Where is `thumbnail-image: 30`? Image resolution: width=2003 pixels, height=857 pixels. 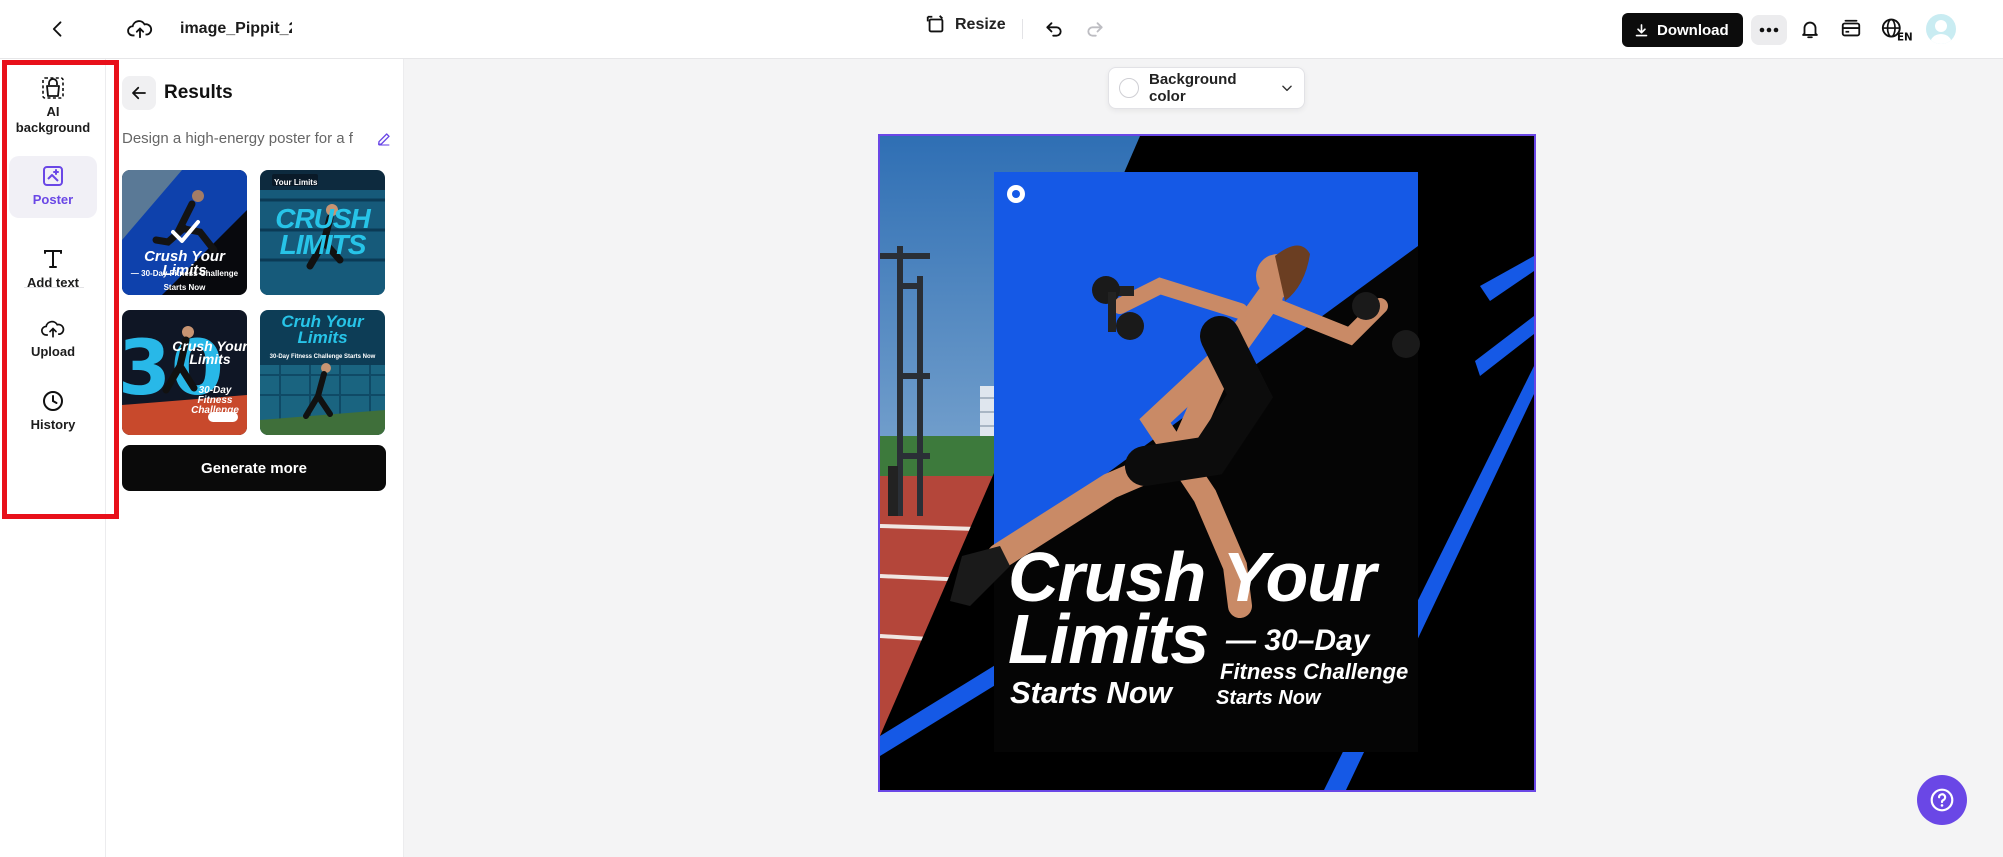
thumbnail-image: 30 is located at coordinates (184, 372).